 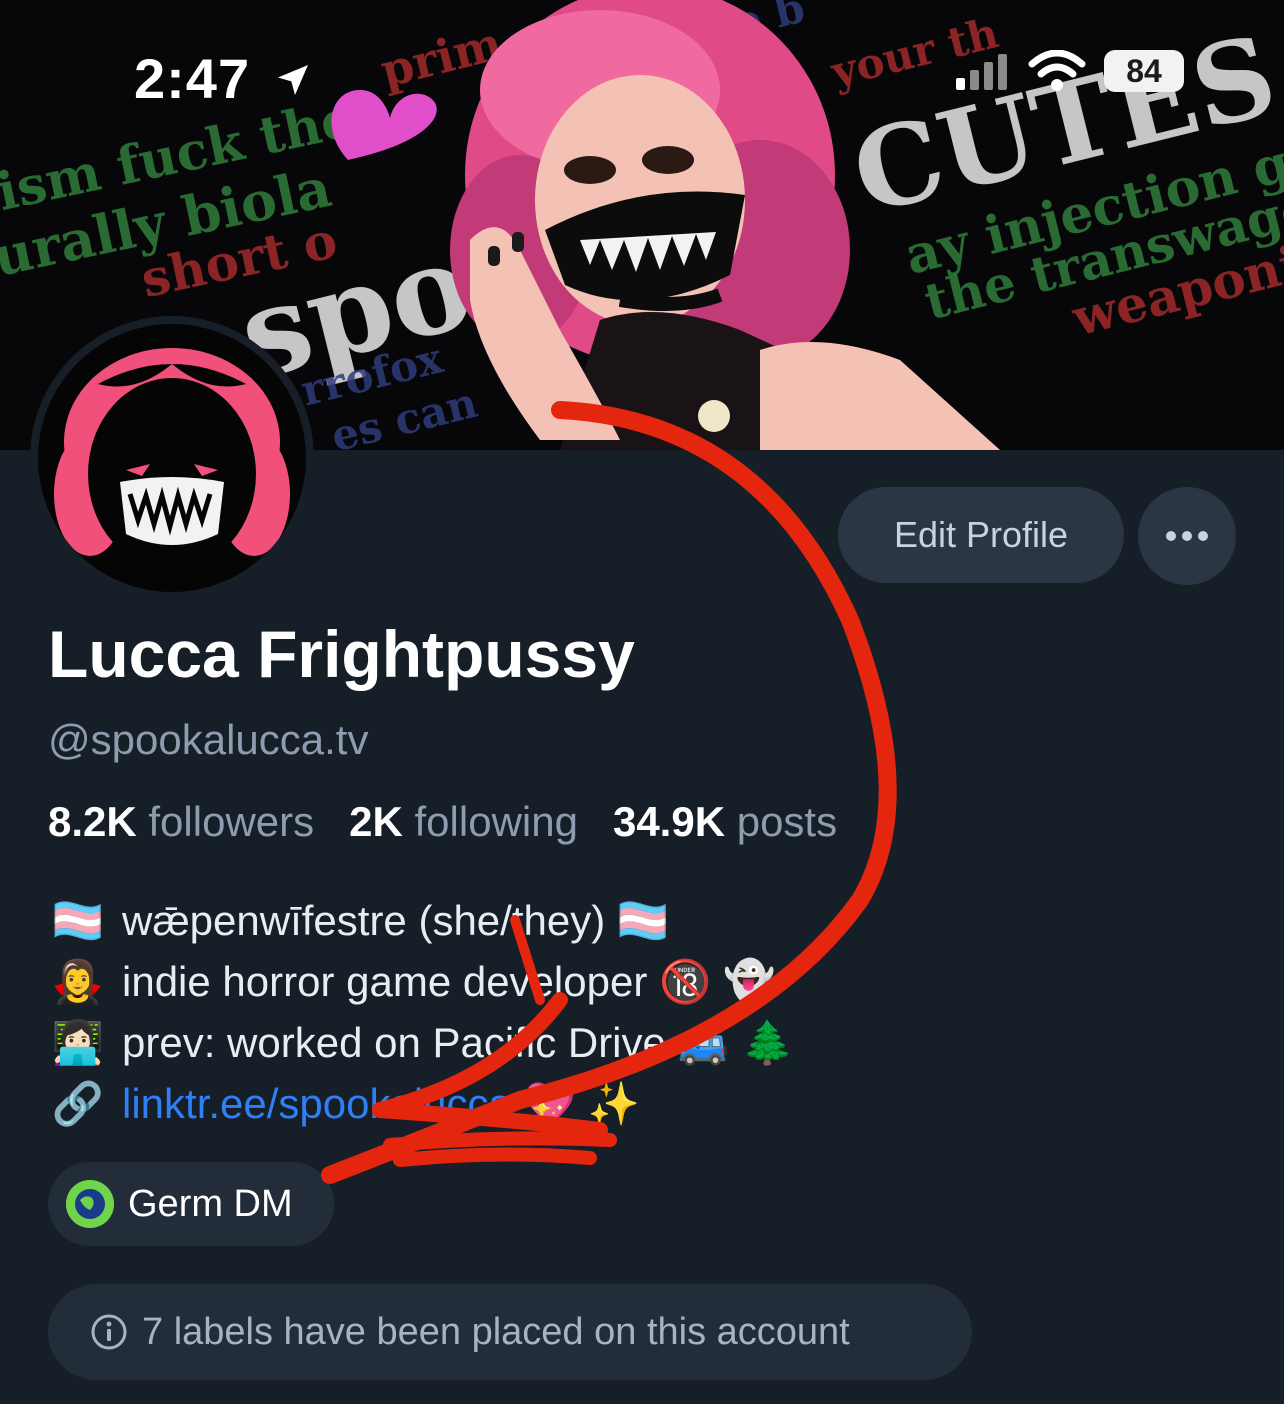 What do you see at coordinates (421, 981) in the screenshot?
I see `bio-line: 🧛‍♀️ indie horror game developer 🔞 👻` at bounding box center [421, 981].